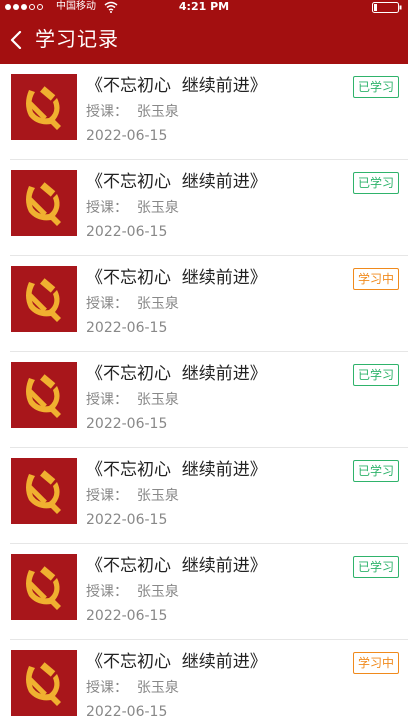 The height and width of the screenshot is (724, 408). Describe the element at coordinates (77, 39) in the screenshot. I see `page-title: 学习记录` at that location.